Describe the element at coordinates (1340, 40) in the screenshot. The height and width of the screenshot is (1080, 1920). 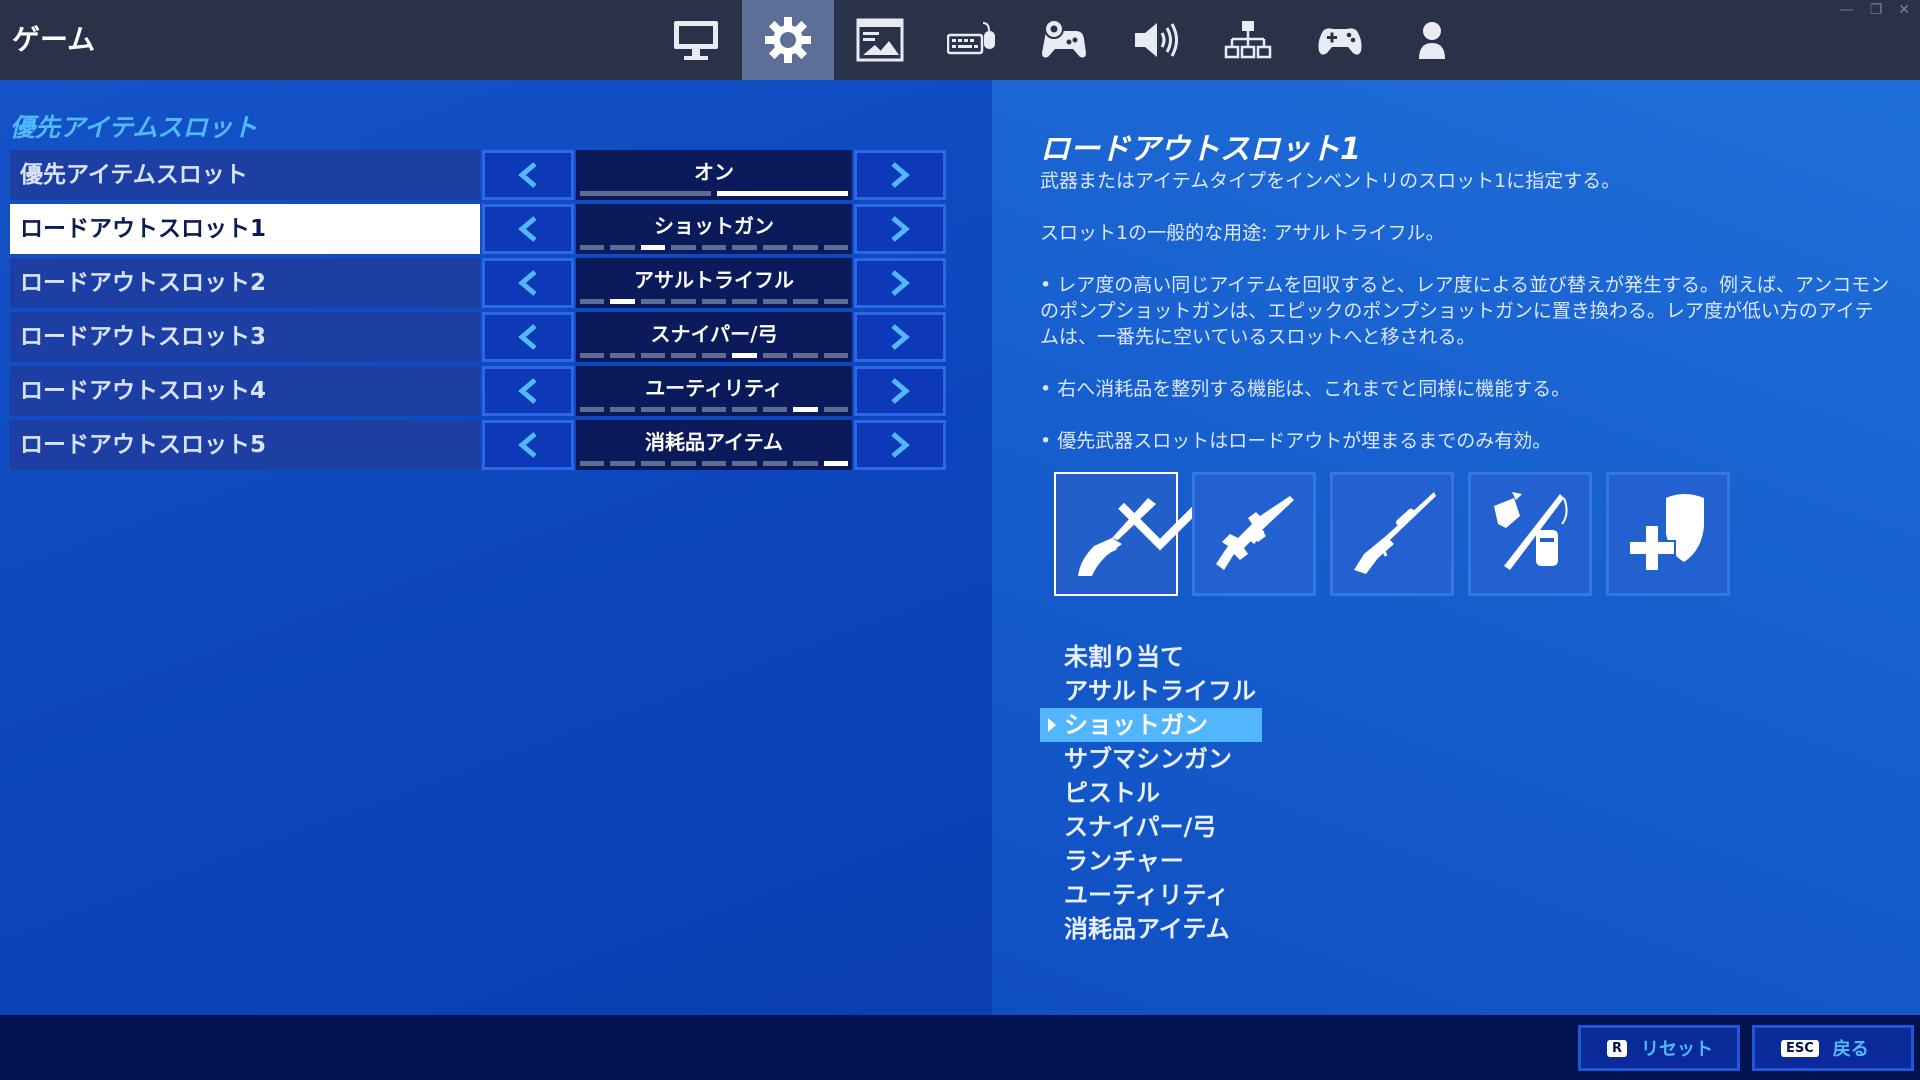
I see `tab-controller` at that location.